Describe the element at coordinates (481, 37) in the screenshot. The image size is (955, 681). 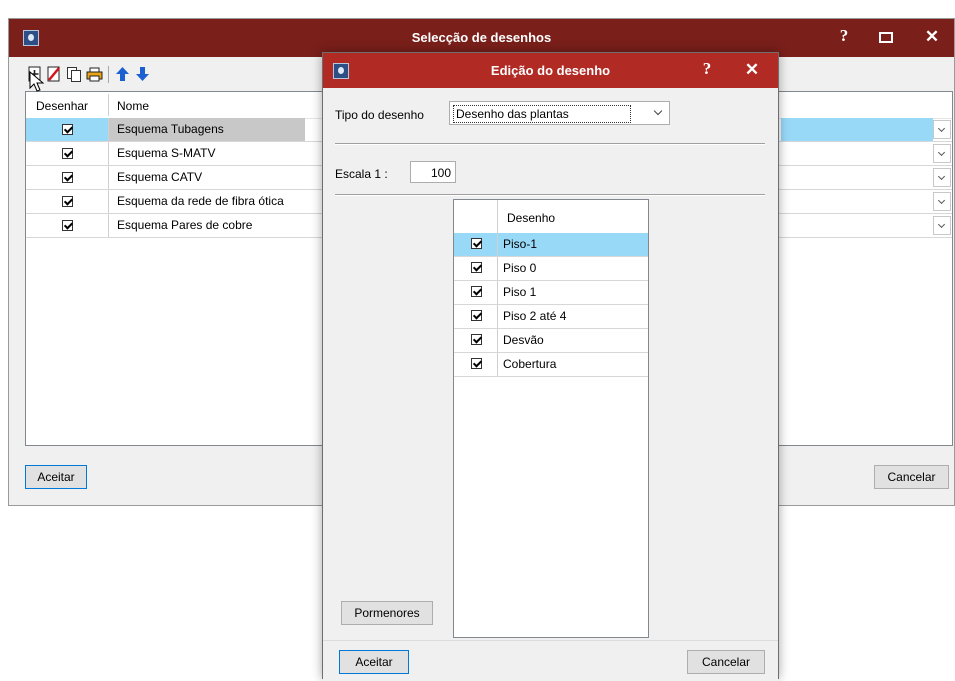
I see `main-window-title: Selecção de desenhos` at that location.